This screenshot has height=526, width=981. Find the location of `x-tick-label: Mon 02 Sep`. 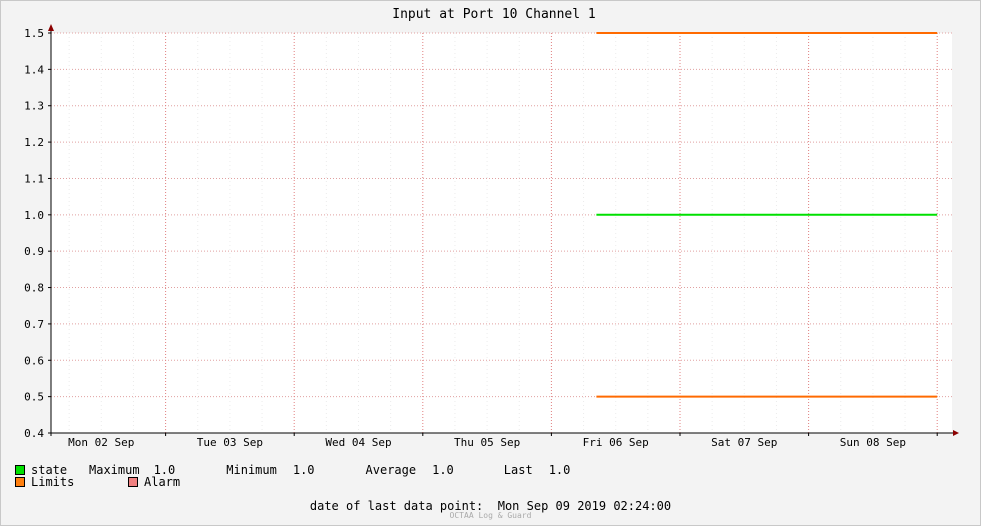

x-tick-label: Mon 02 Sep is located at coordinates (101, 442).